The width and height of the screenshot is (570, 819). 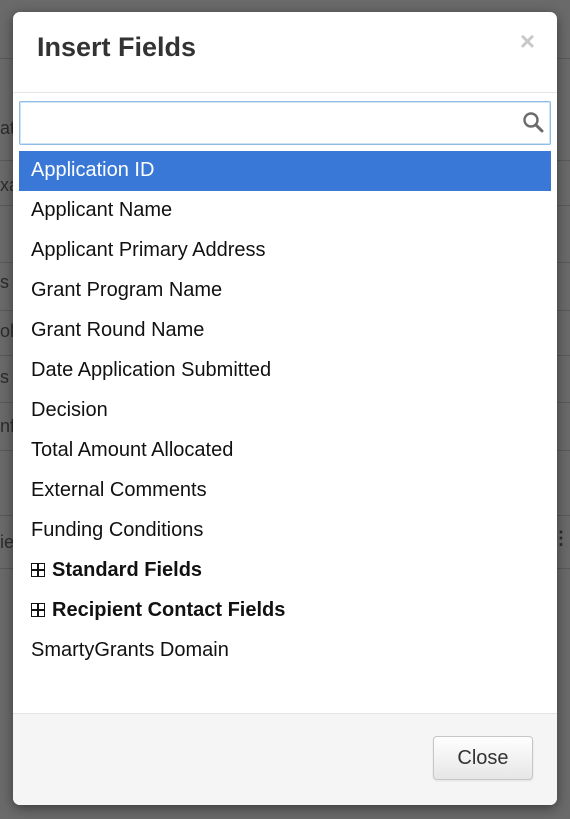 What do you see at coordinates (285, 531) in the screenshot?
I see `field-item-funding-conditions: Funding Conditions` at bounding box center [285, 531].